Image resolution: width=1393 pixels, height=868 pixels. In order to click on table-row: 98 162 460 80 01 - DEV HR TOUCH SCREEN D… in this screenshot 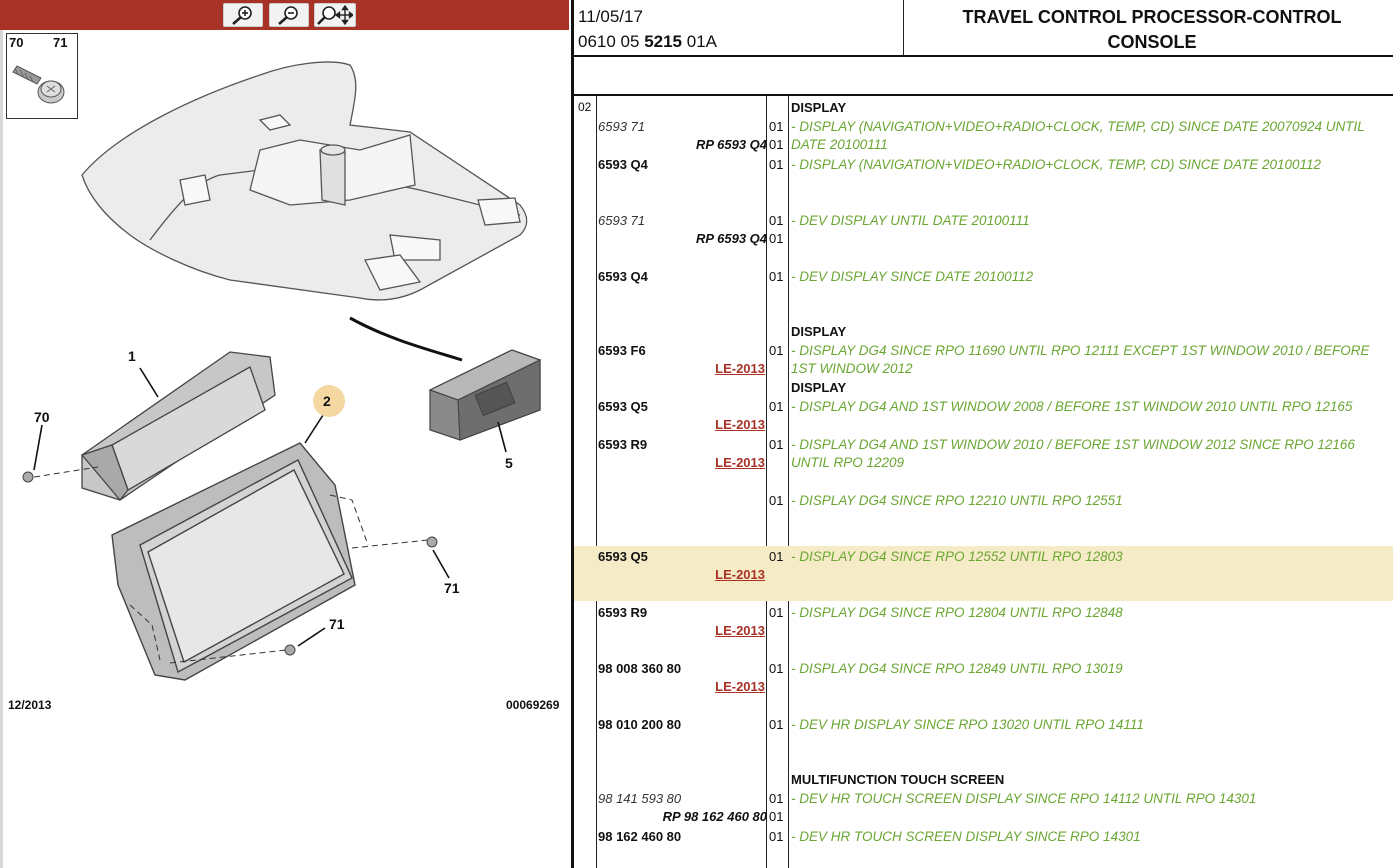, I will do `click(983, 846)`.